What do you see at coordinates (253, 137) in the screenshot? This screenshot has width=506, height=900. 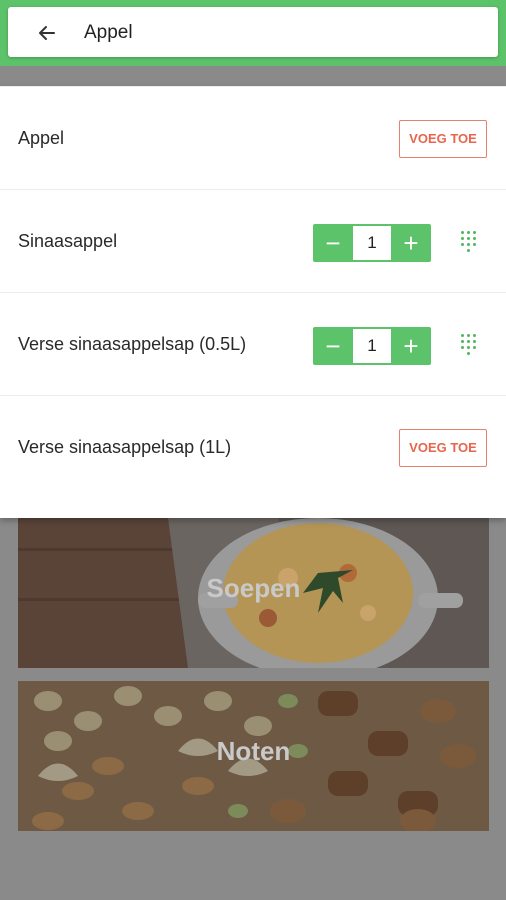 I see `list-item: Appel VOEG TOE` at bounding box center [253, 137].